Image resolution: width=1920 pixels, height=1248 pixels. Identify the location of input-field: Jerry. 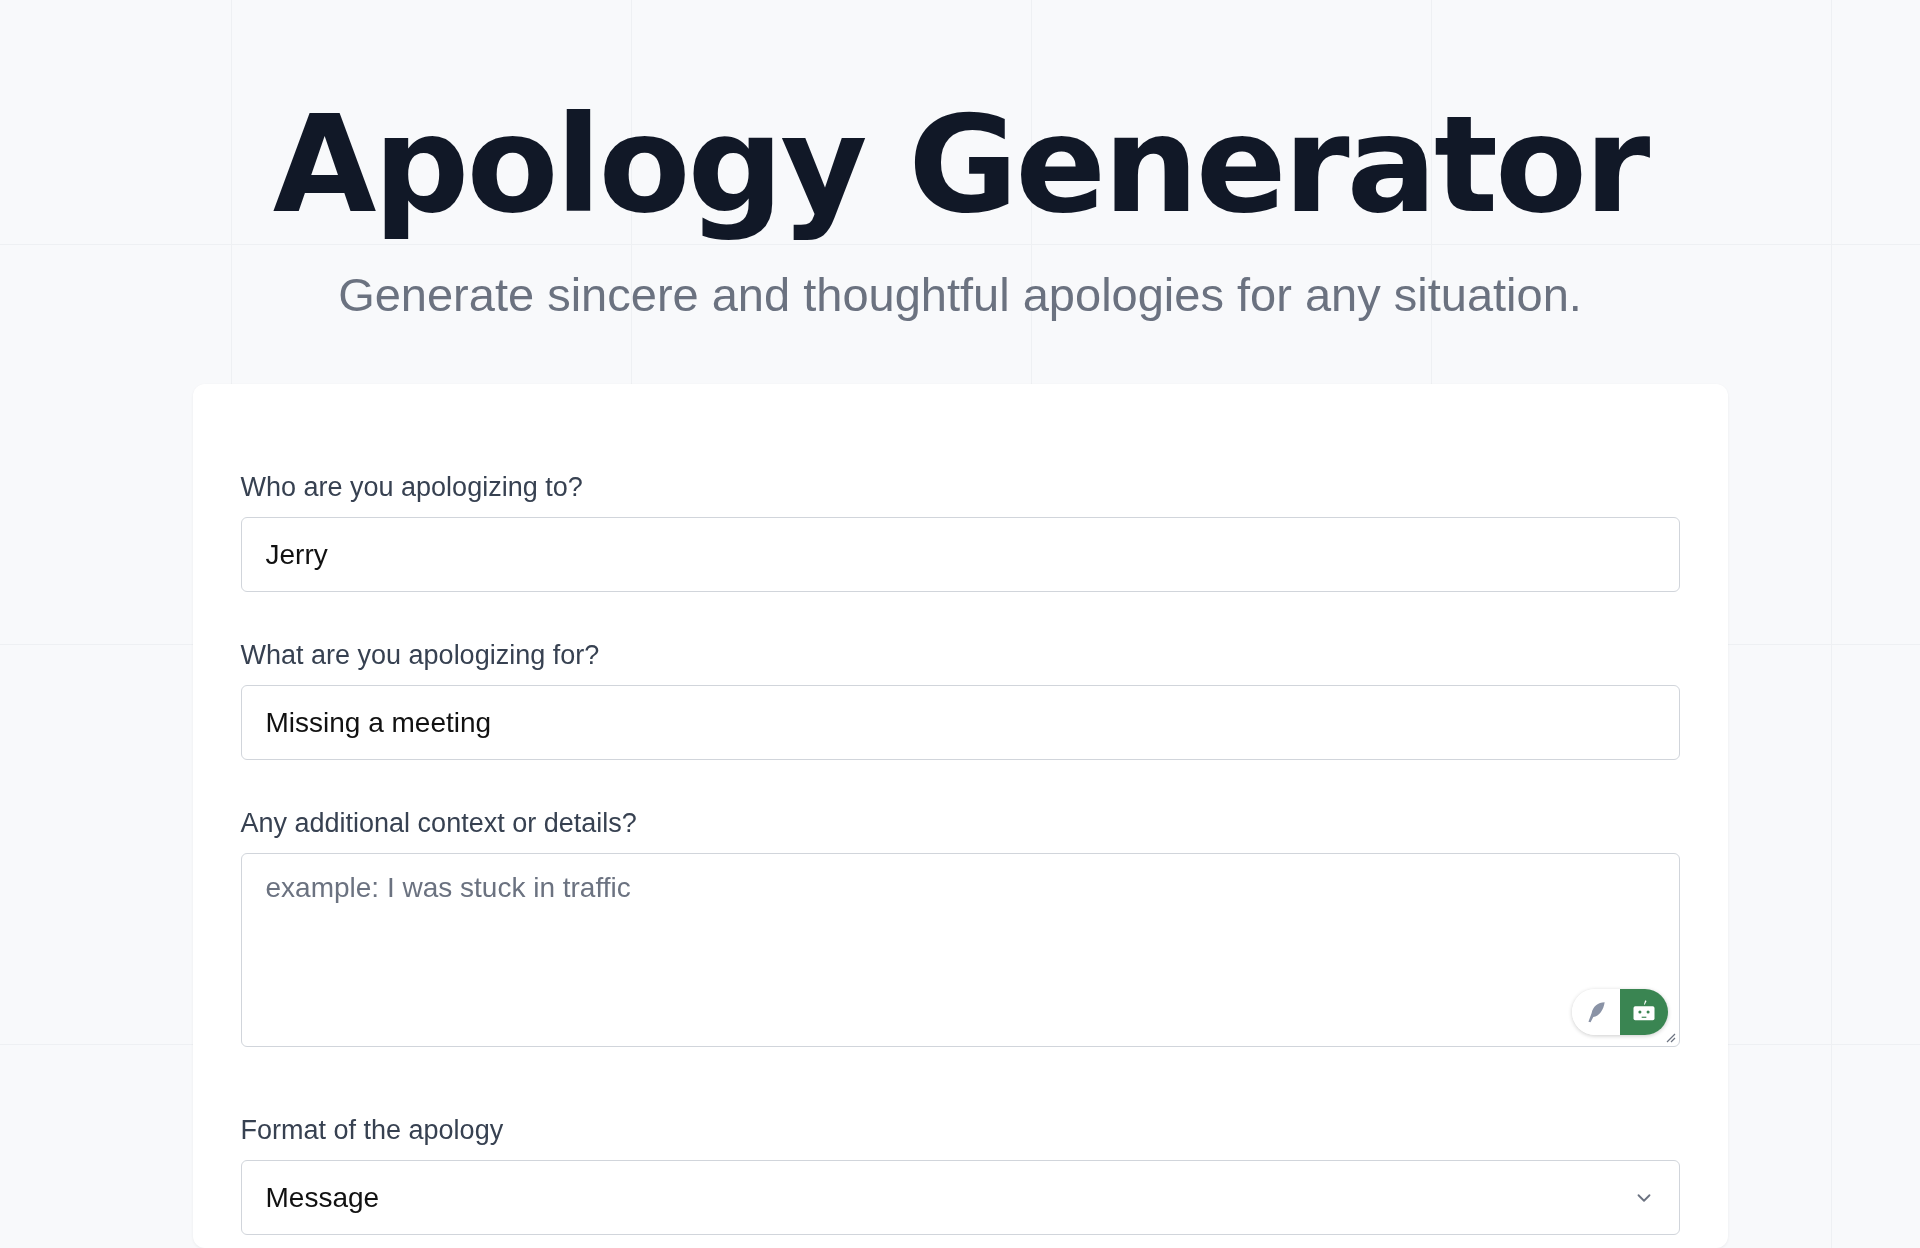
(960, 555).